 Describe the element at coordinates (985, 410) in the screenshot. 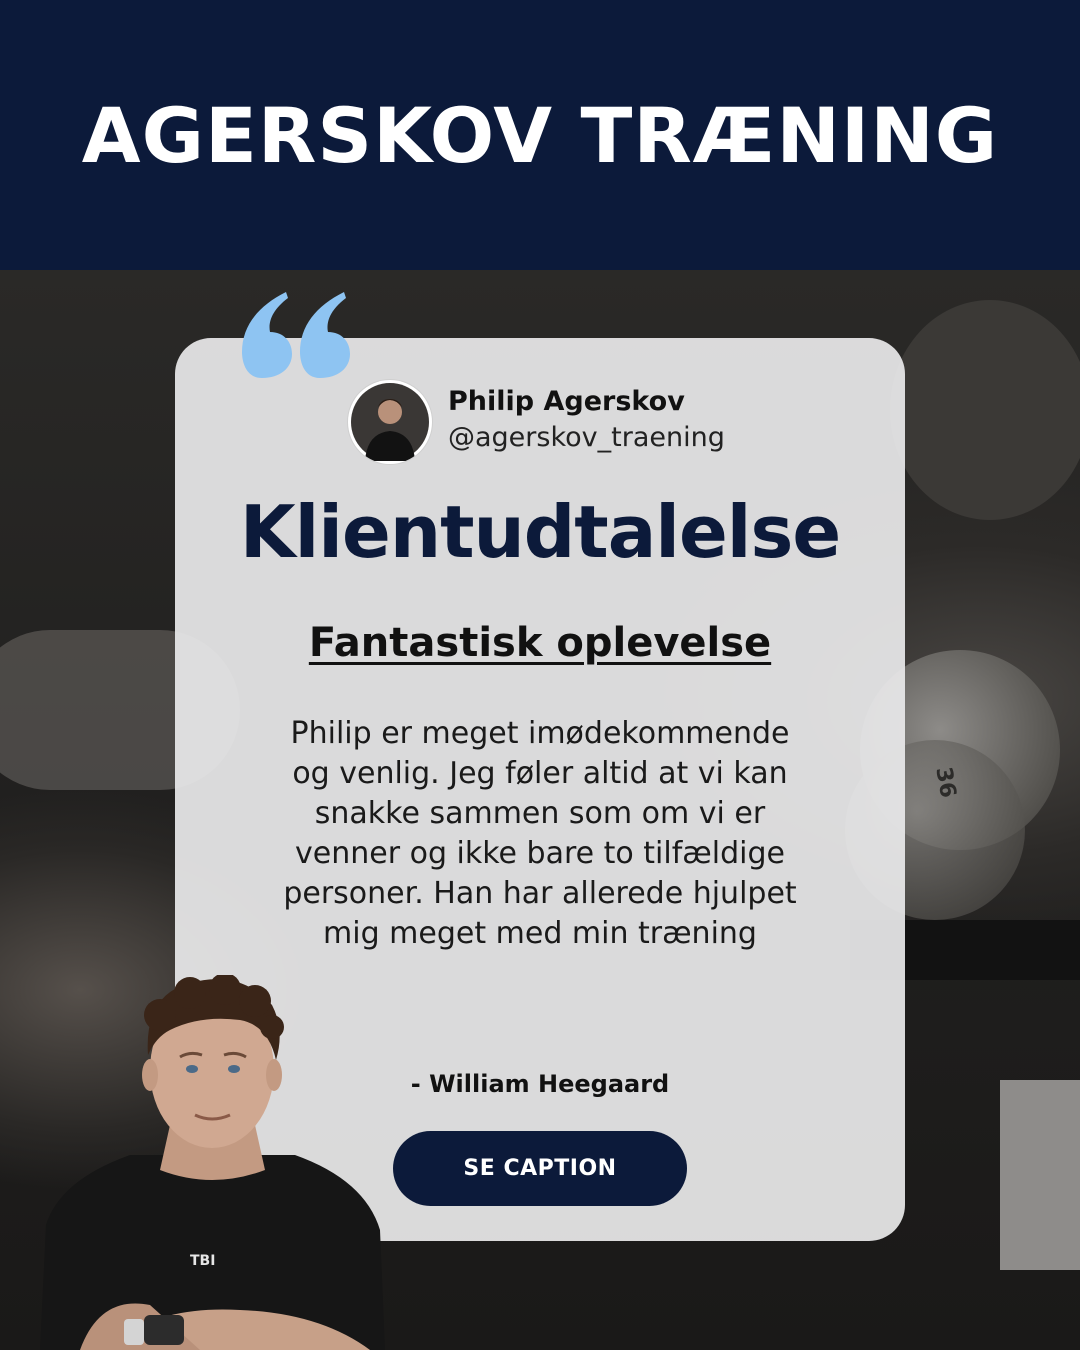

I see `head-shape` at that location.